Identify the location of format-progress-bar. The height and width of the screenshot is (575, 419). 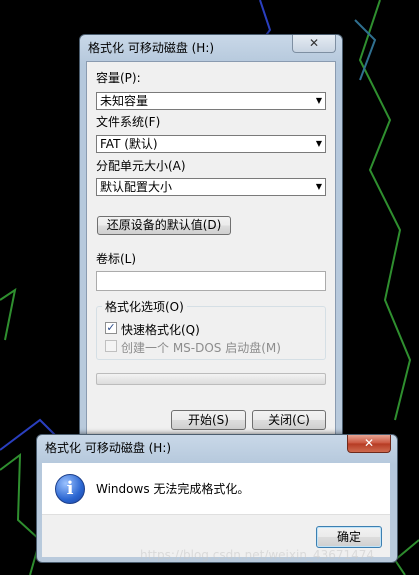
(211, 379).